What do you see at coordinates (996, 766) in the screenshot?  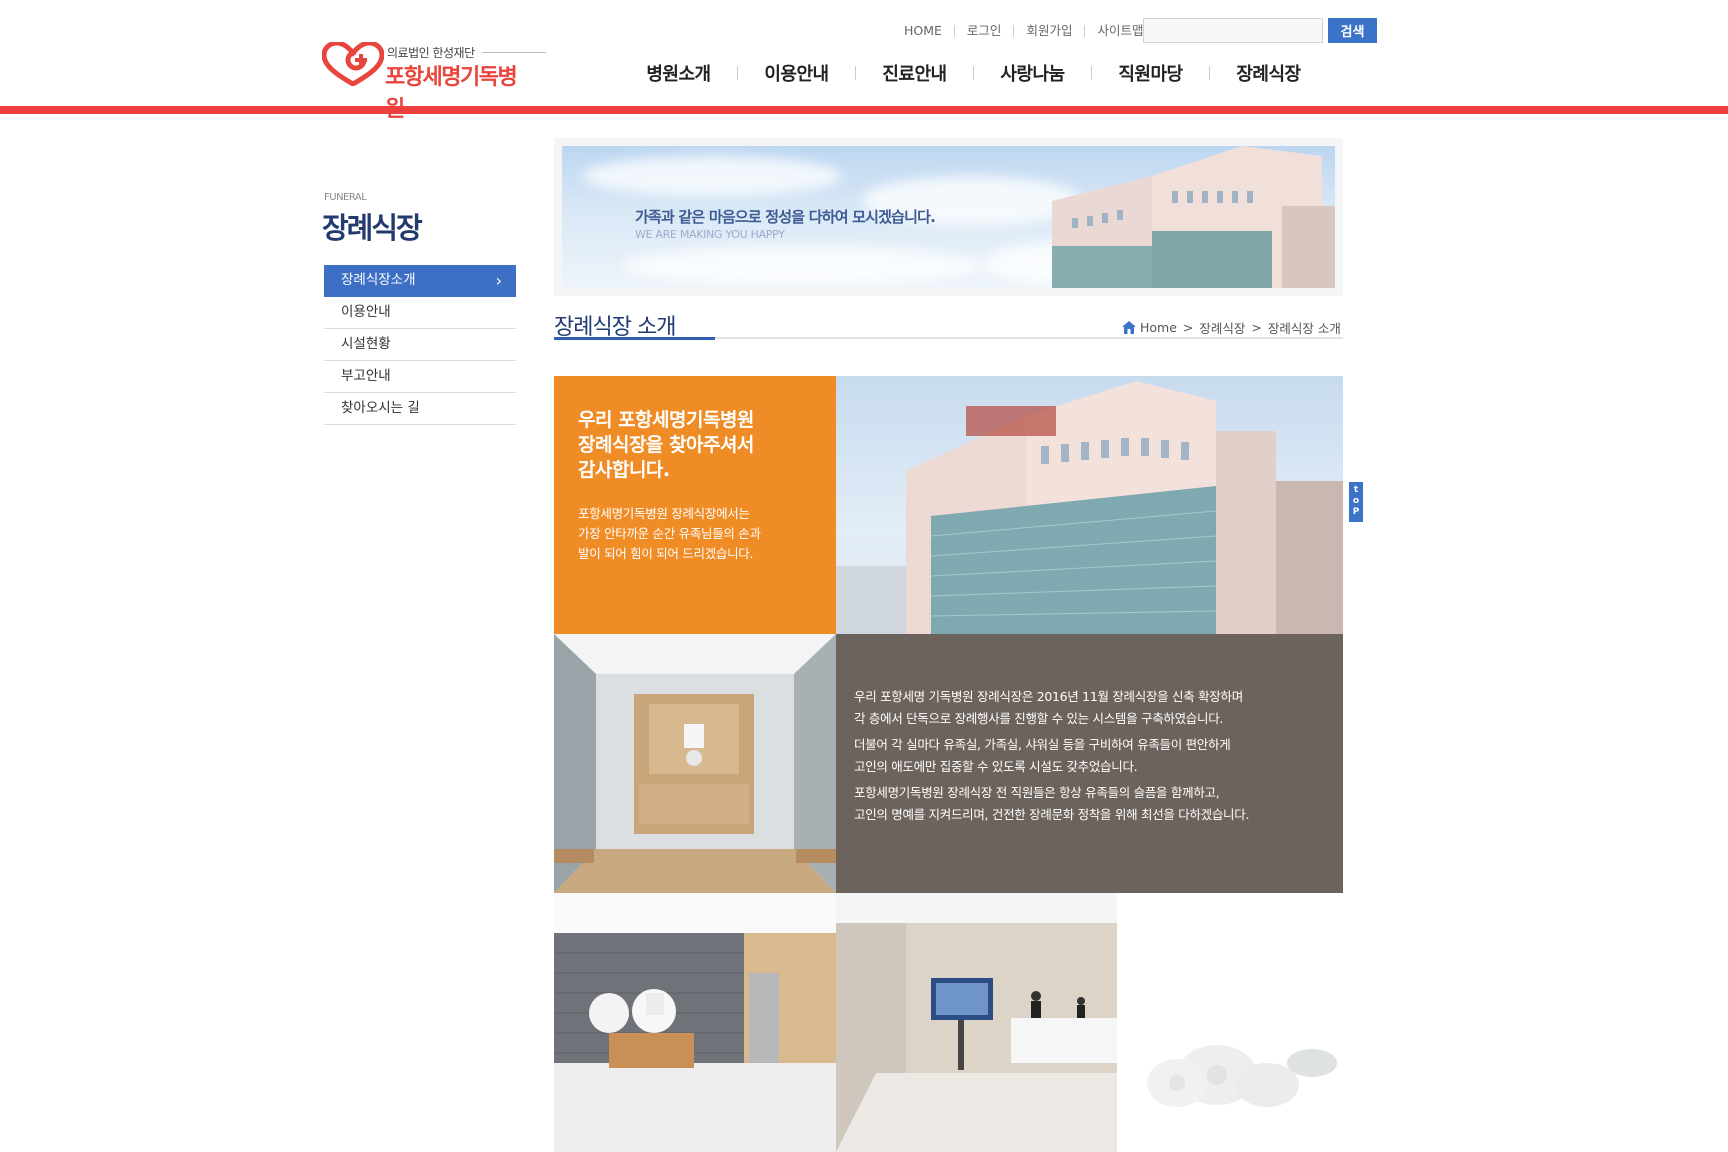 I see `intro-line: 고인의 애도에만 집중할 수 있도록 시설도 갖추었습니다.` at bounding box center [996, 766].